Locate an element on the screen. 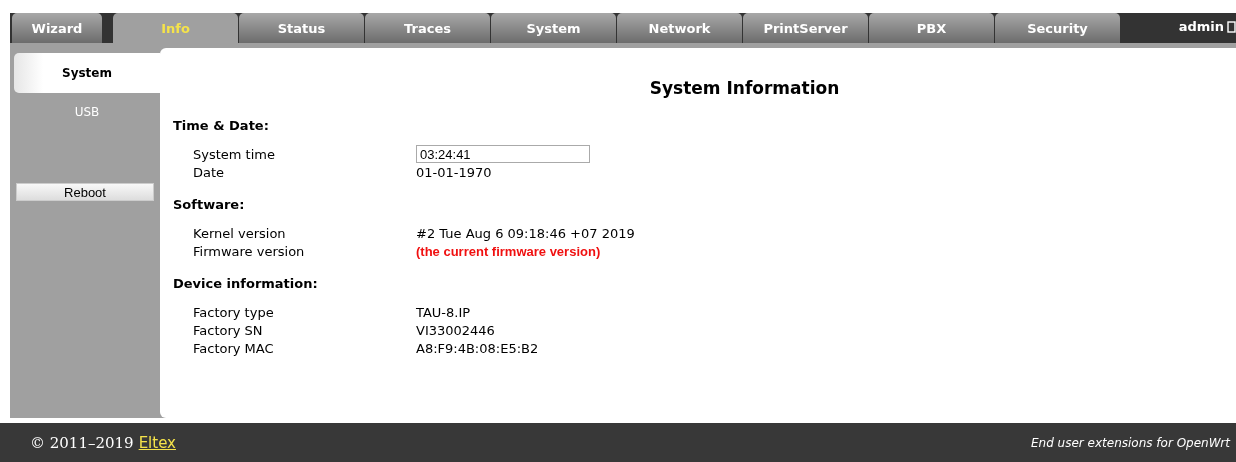 The height and width of the screenshot is (462, 1236). user-name: admin is located at coordinates (1201, 26).